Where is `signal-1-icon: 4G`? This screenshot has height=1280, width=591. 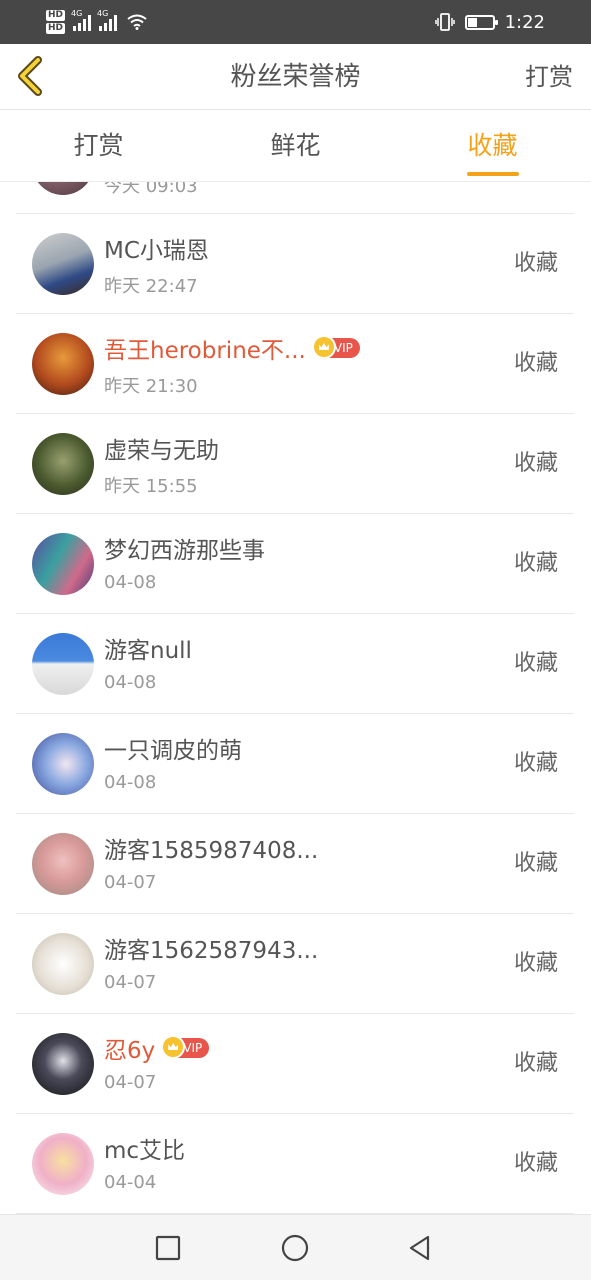
signal-1-icon: 4G is located at coordinates (81, 20).